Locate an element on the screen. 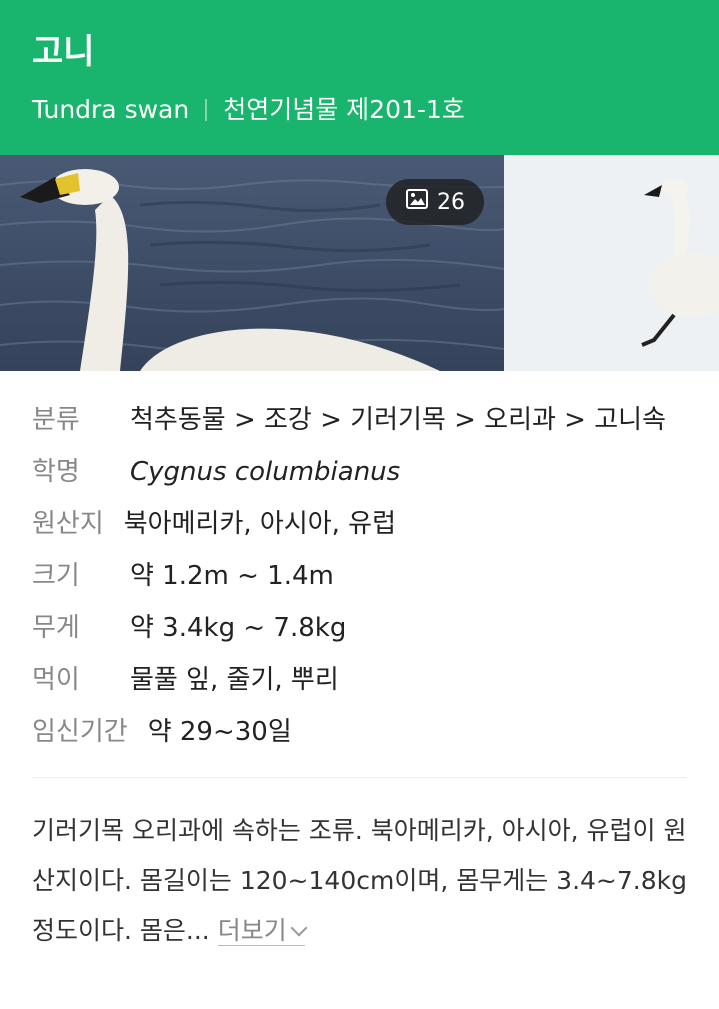  english-name: Tundra swan is located at coordinates (111, 109).